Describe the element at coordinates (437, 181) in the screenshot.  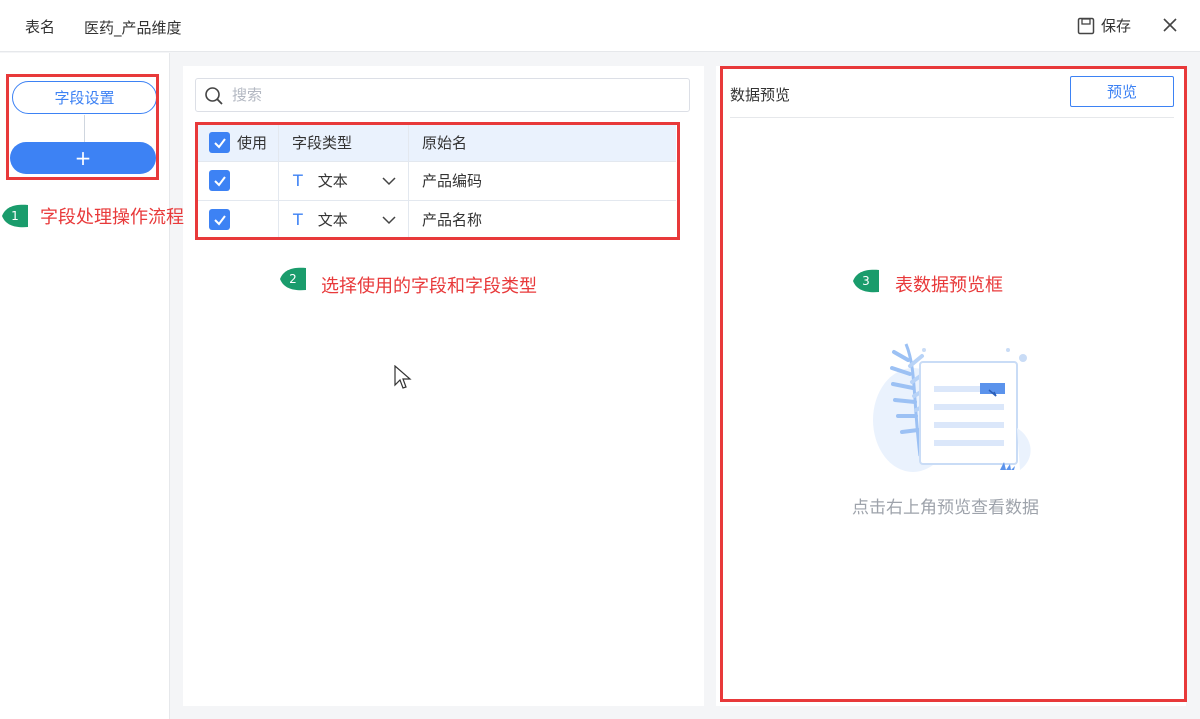
I see `annotation-box-fields` at that location.